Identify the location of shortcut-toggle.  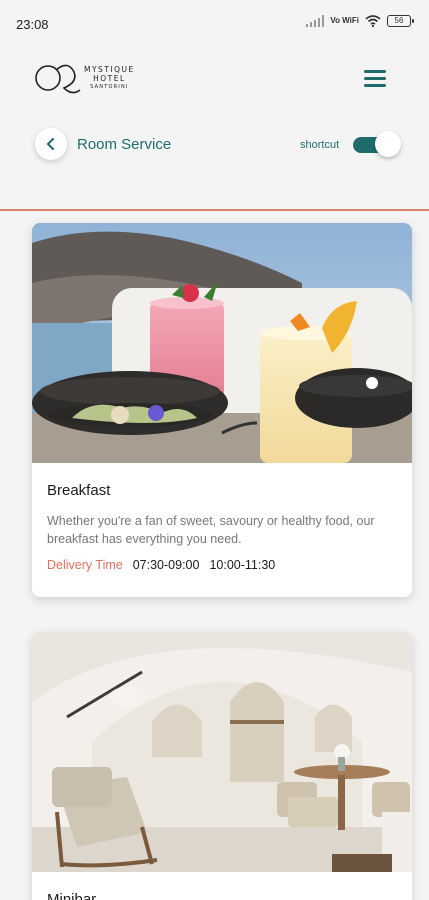
(377, 144).